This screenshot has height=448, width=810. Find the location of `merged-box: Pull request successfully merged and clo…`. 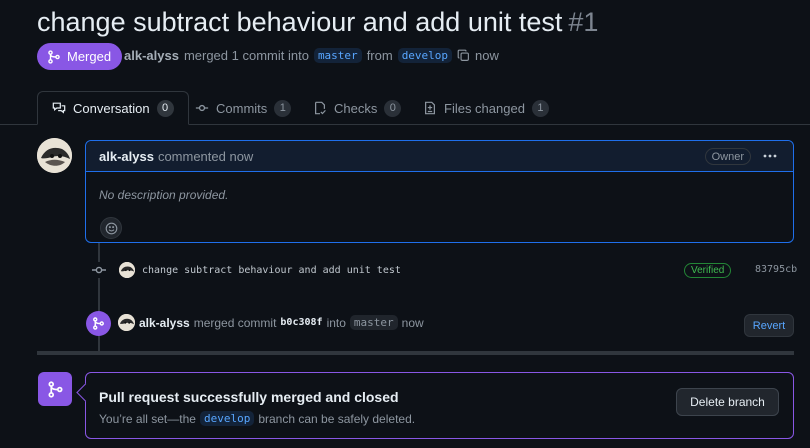

merged-box: Pull request successfully merged and clo… is located at coordinates (439, 405).